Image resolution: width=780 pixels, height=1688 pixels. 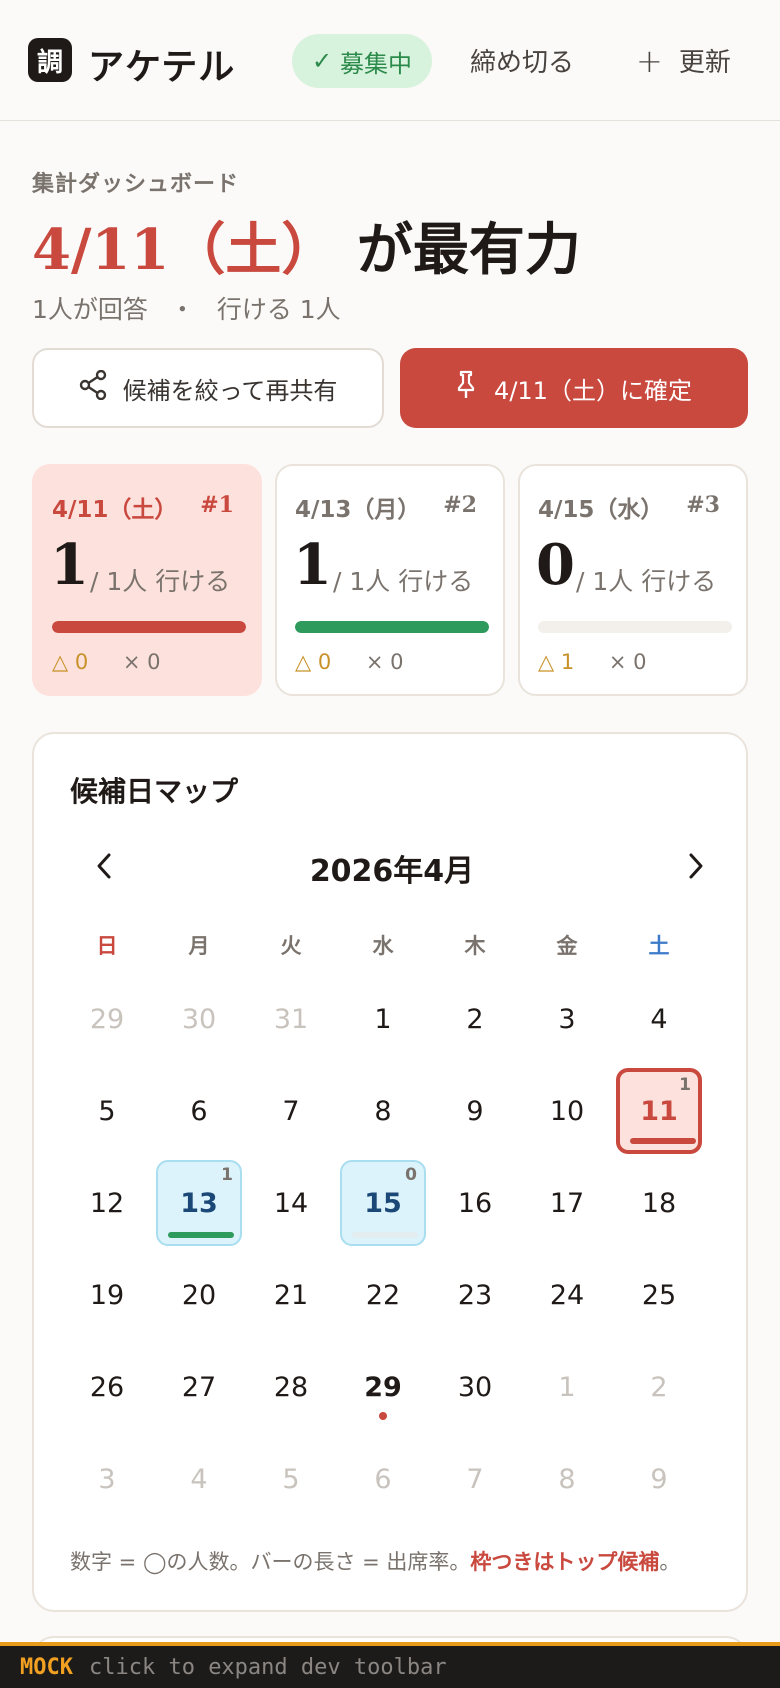 I want to click on candidate-rank: #2, so click(x=460, y=505).